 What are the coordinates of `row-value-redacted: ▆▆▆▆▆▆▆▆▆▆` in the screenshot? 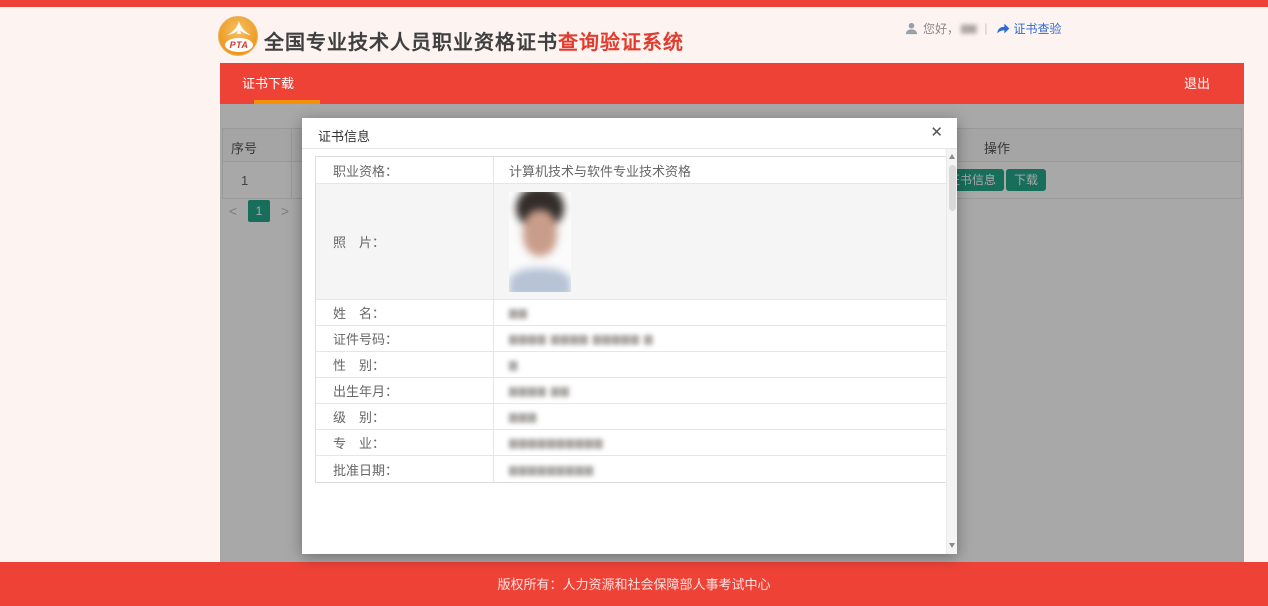 It's located at (556, 443).